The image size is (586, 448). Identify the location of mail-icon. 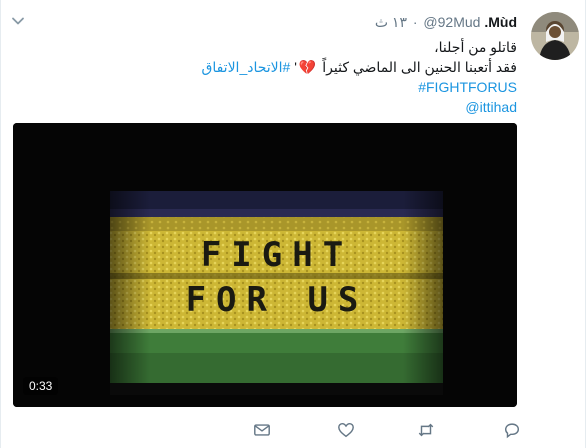
(263, 431).